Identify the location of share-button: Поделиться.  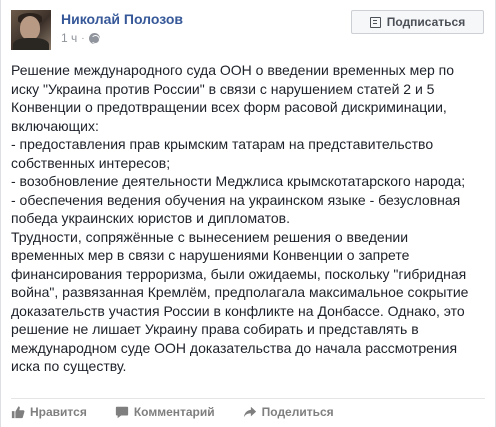
(288, 412).